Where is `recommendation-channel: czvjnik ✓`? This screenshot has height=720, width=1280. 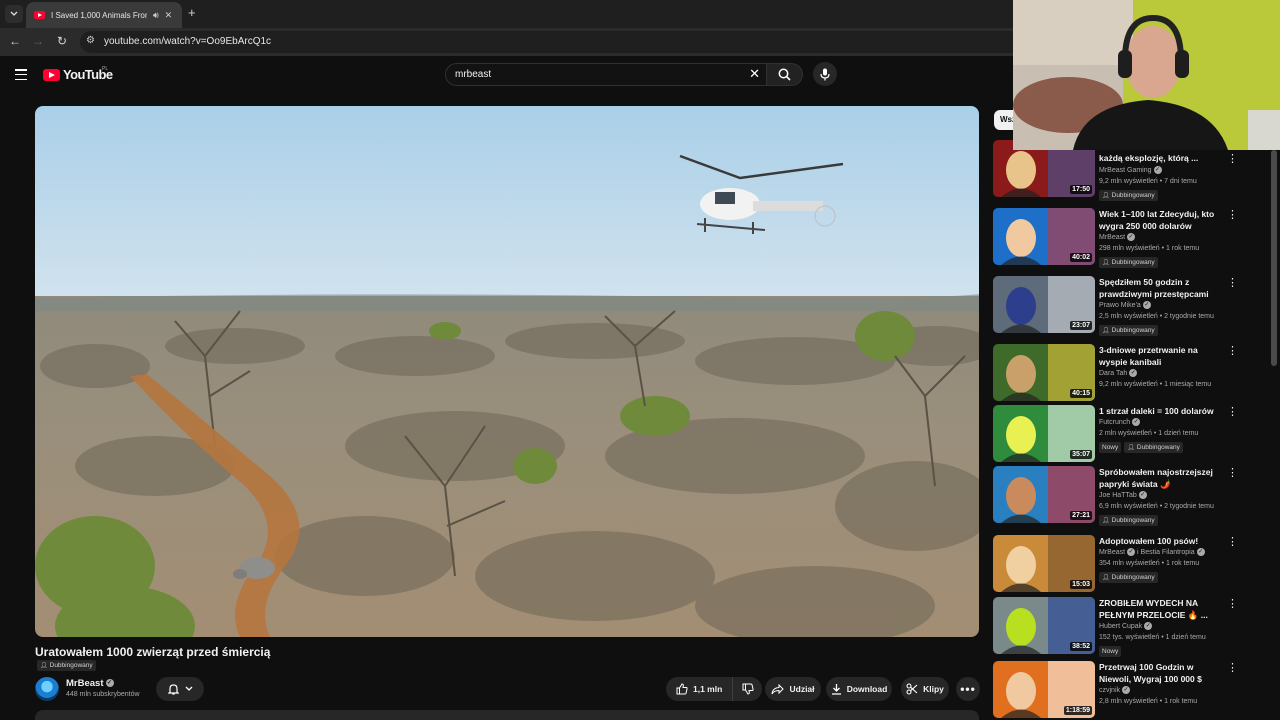 recommendation-channel: czvjnik ✓ is located at coordinates (1115, 690).